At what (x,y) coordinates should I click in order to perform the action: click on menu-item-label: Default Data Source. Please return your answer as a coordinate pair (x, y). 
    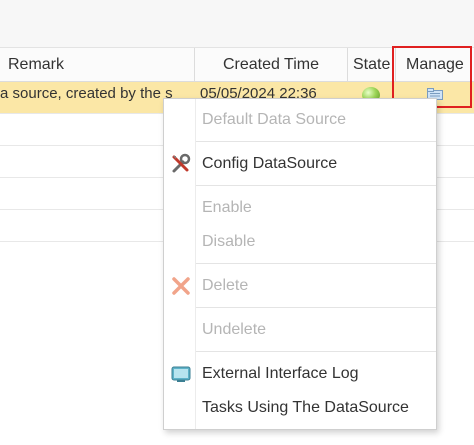
    Looking at the image, I should click on (274, 119).